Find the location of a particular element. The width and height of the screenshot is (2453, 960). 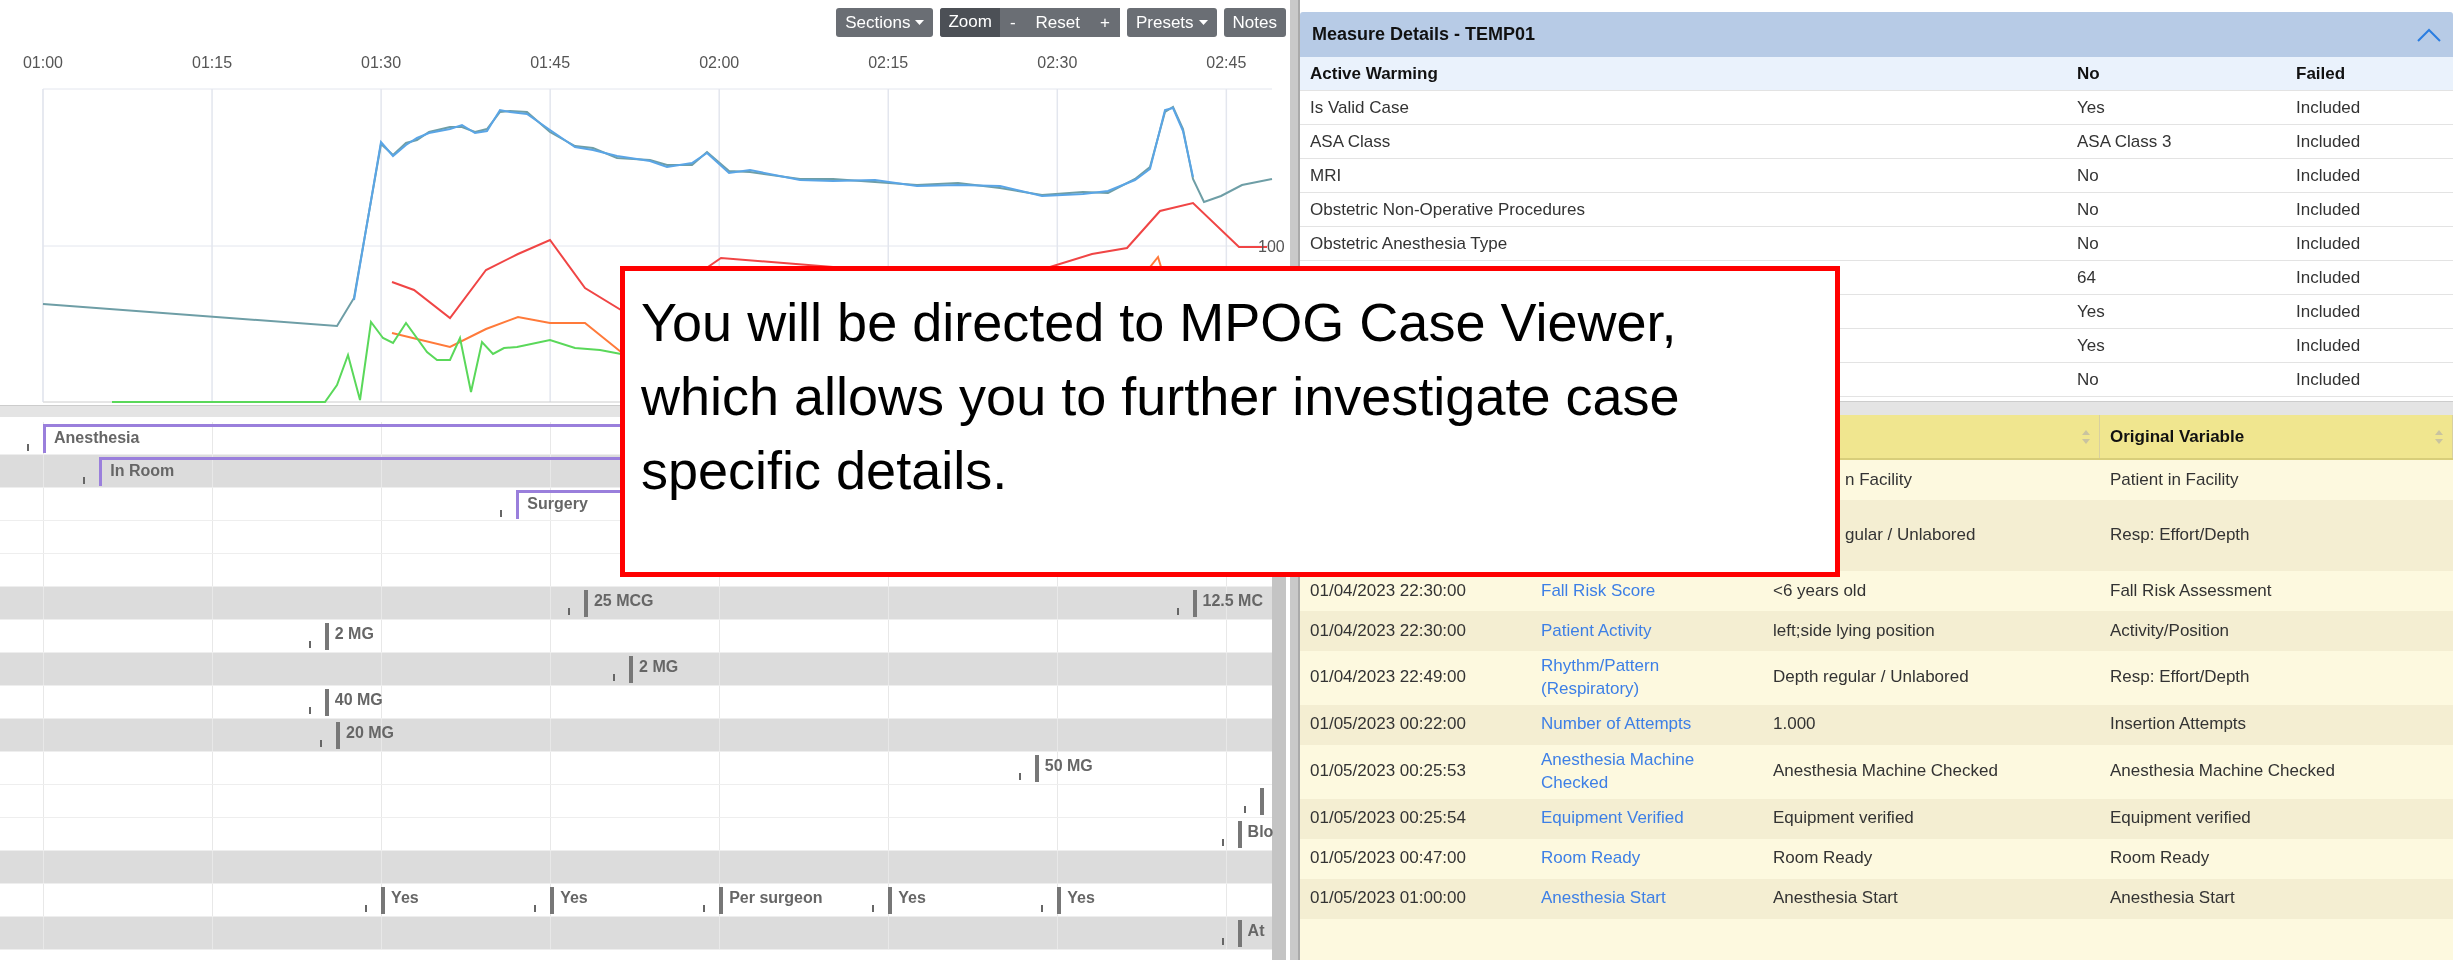

dropdown-button: Sections is located at coordinates (885, 22).